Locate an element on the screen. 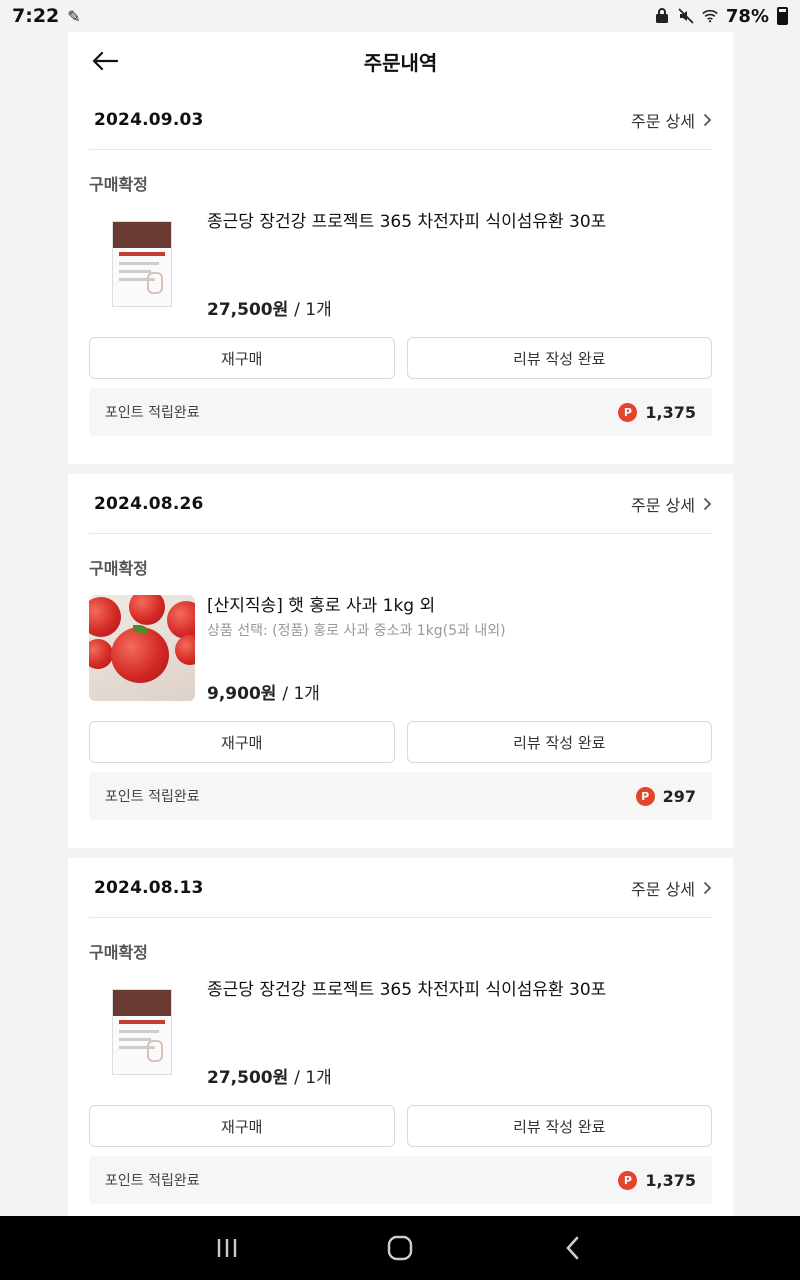 The height and width of the screenshot is (1280, 800). status-time: 7:22 is located at coordinates (36, 16).